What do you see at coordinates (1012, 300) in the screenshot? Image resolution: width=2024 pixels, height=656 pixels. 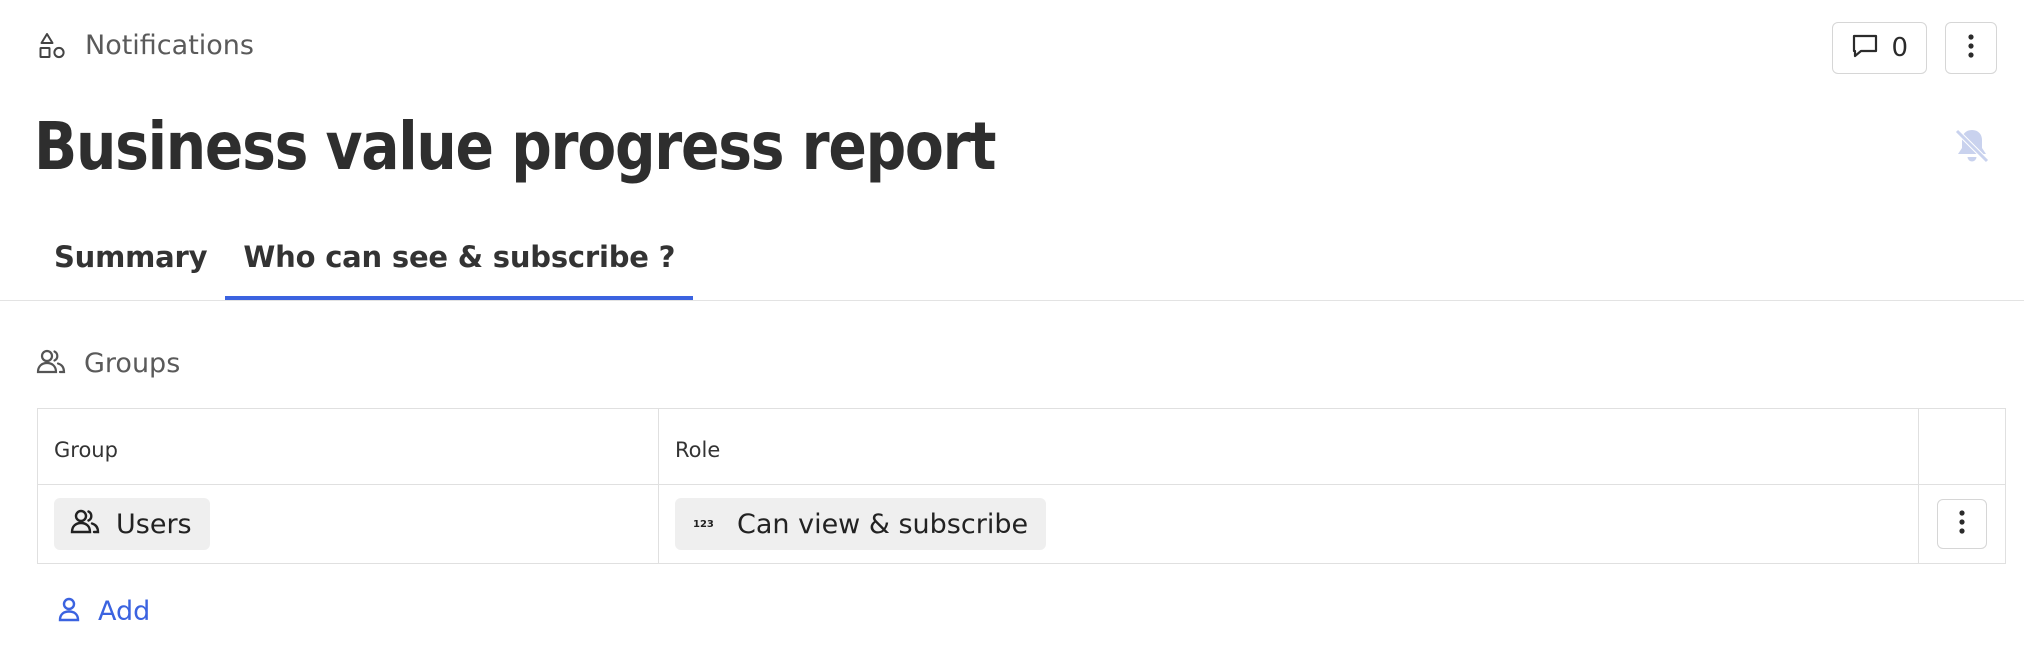 I see `tabs-divider` at bounding box center [1012, 300].